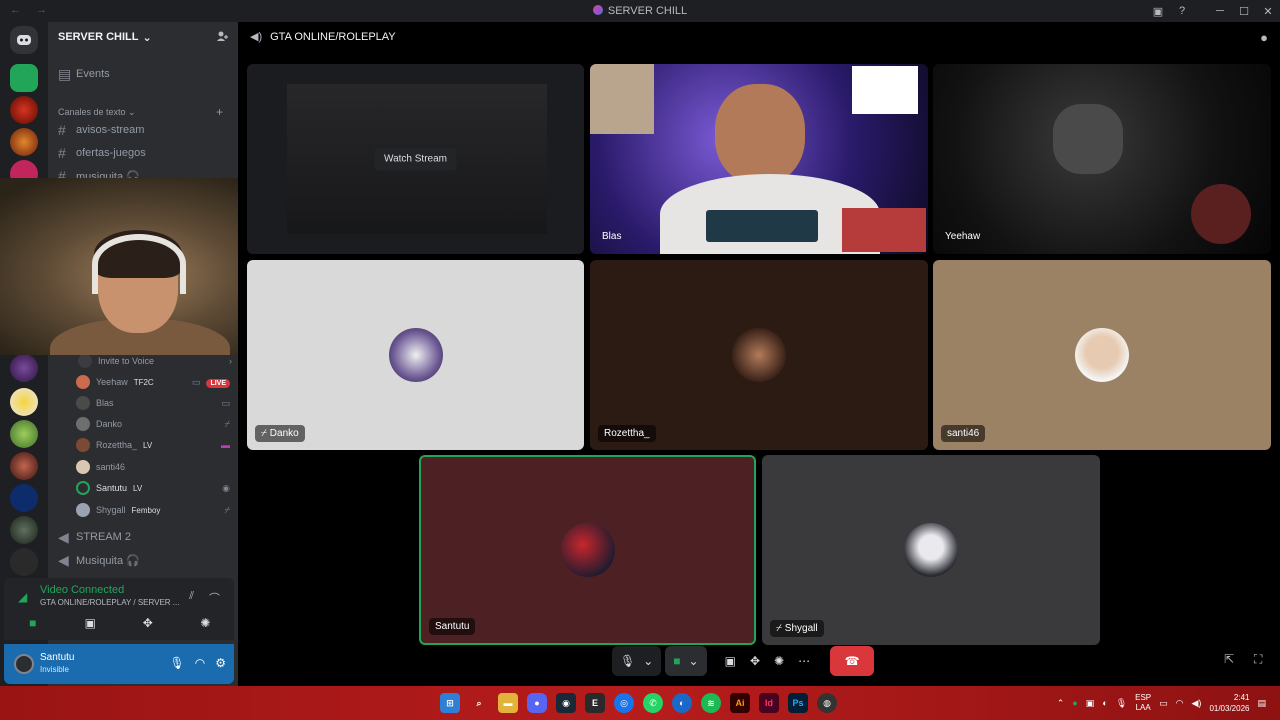 Image resolution: width=1280 pixels, height=720 pixels. I want to click on voice-user-santutu: Santutu LV ◉, so click(156, 488).